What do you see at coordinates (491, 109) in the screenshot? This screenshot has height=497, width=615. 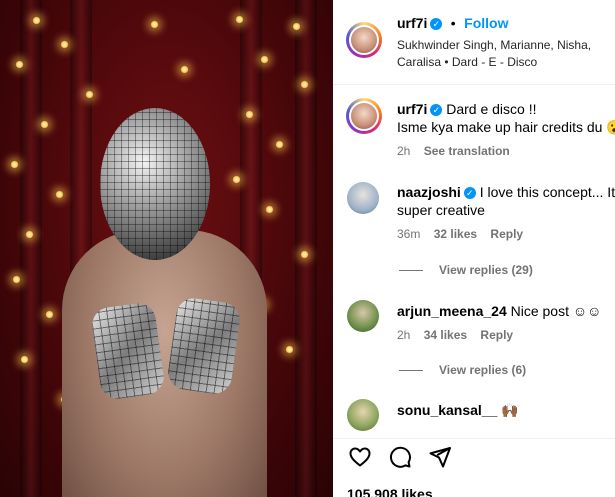 I see `caption-text-line-1: Dard e disco !!` at bounding box center [491, 109].